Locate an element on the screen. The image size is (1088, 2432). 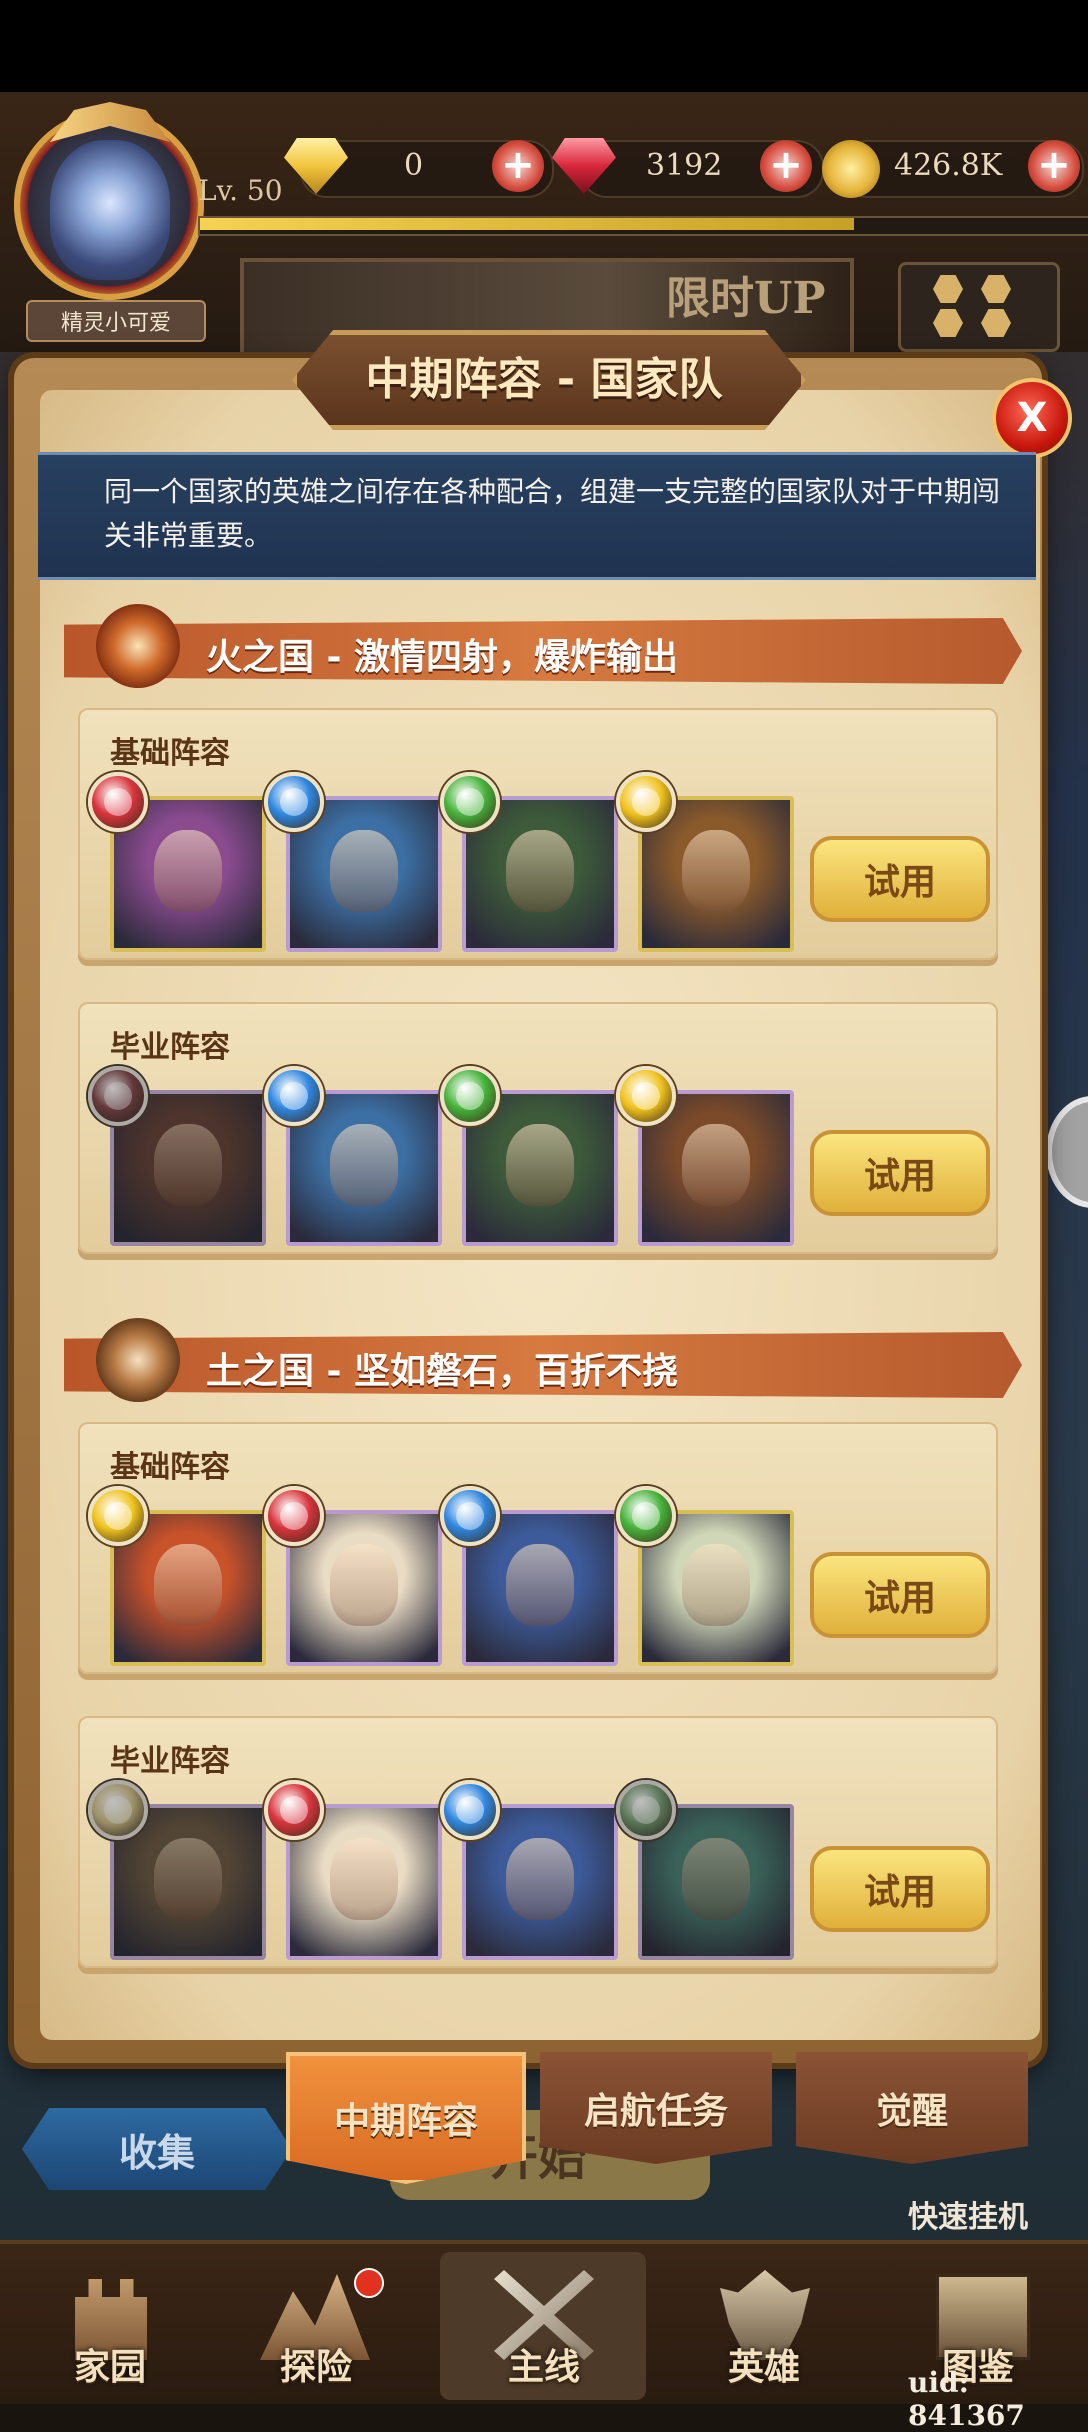
gold-coin-icon is located at coordinates (851, 169).